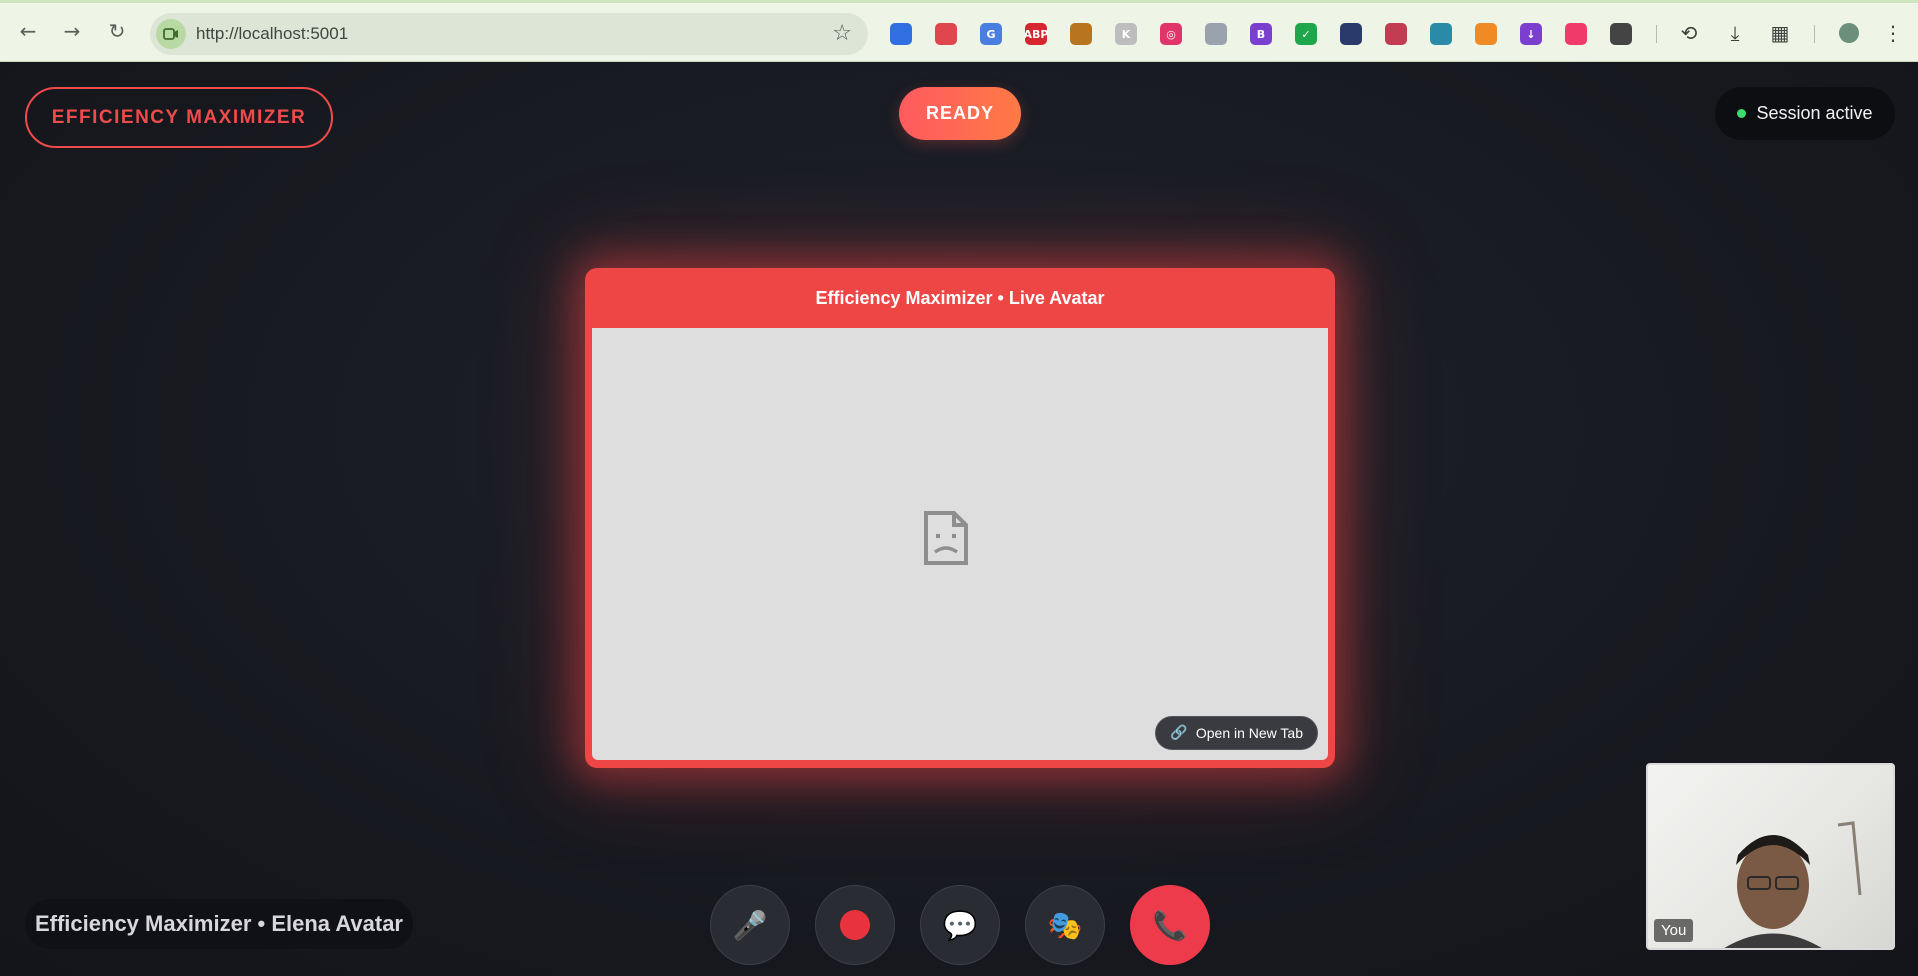 The width and height of the screenshot is (1918, 976). Describe the element at coordinates (1735, 33) in the screenshot. I see `downloads-icon: ⤓` at that location.